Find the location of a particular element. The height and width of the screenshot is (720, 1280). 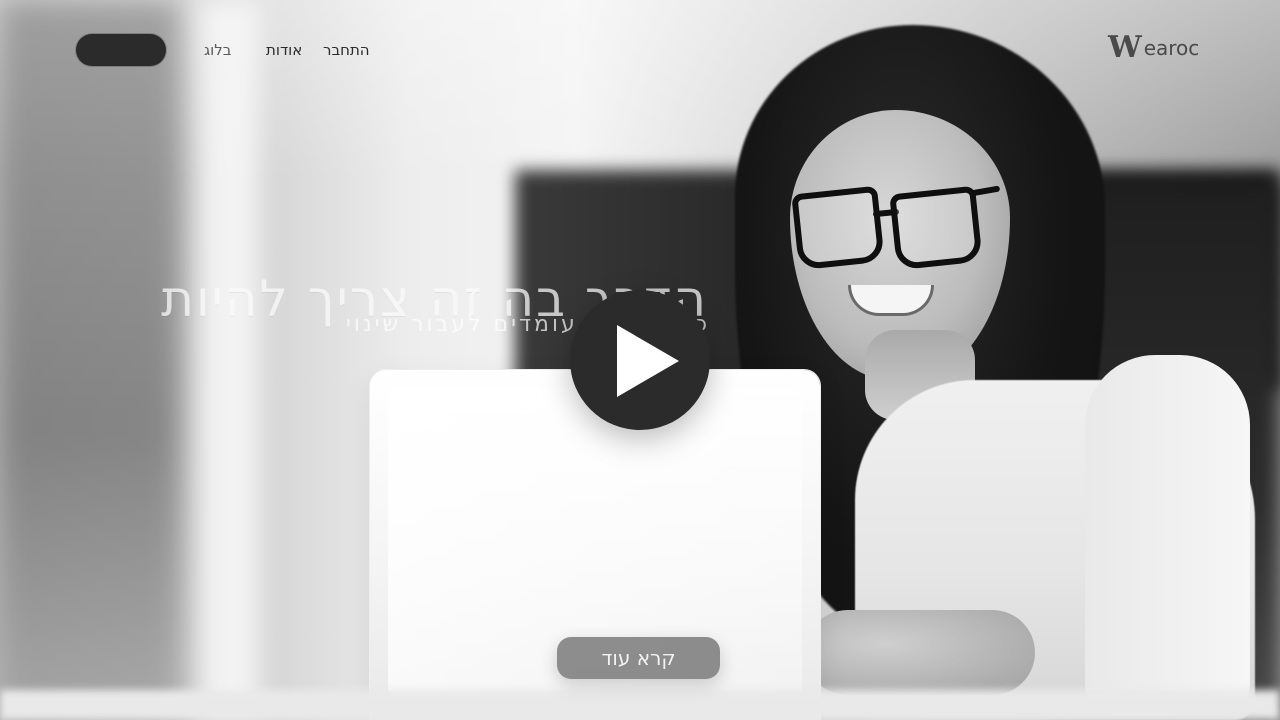

desk-surface is located at coordinates (640, 705).